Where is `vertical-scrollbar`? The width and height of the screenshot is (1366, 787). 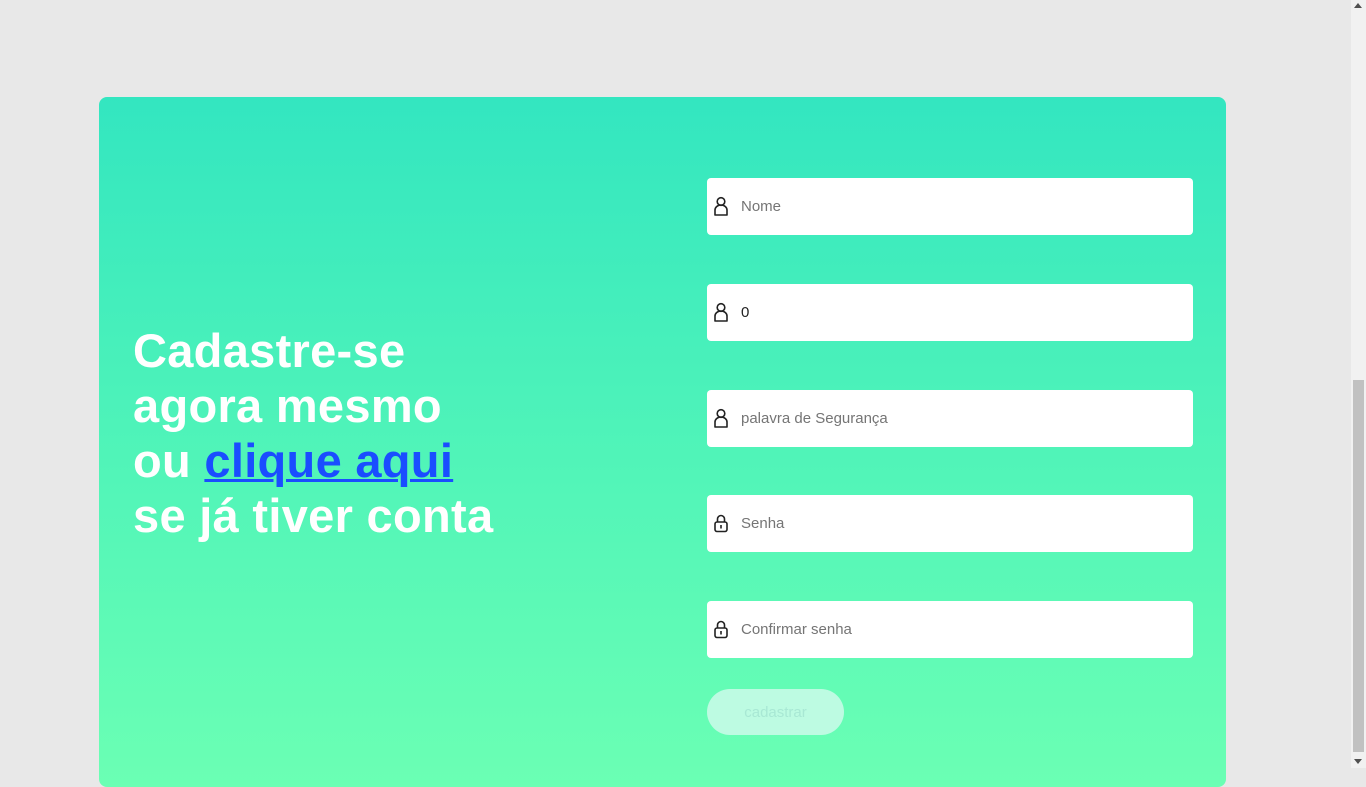
vertical-scrollbar is located at coordinates (1358, 384).